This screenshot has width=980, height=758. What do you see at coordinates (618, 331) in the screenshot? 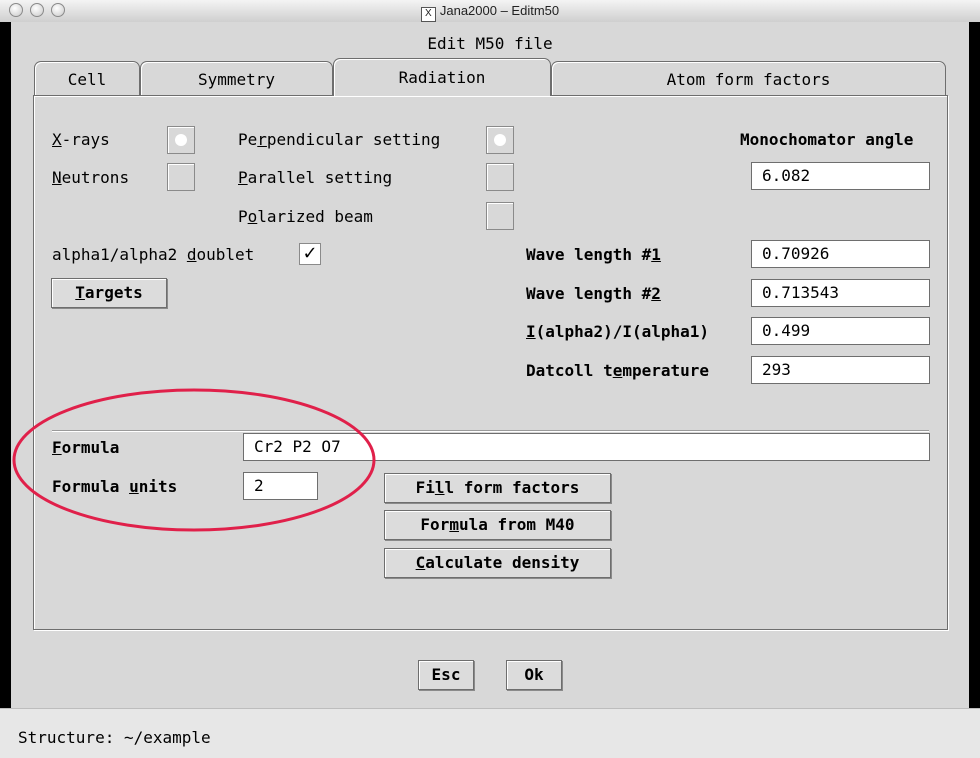
I see `intensity-ratio-label: I(alpha2)/I(alpha1)` at bounding box center [618, 331].